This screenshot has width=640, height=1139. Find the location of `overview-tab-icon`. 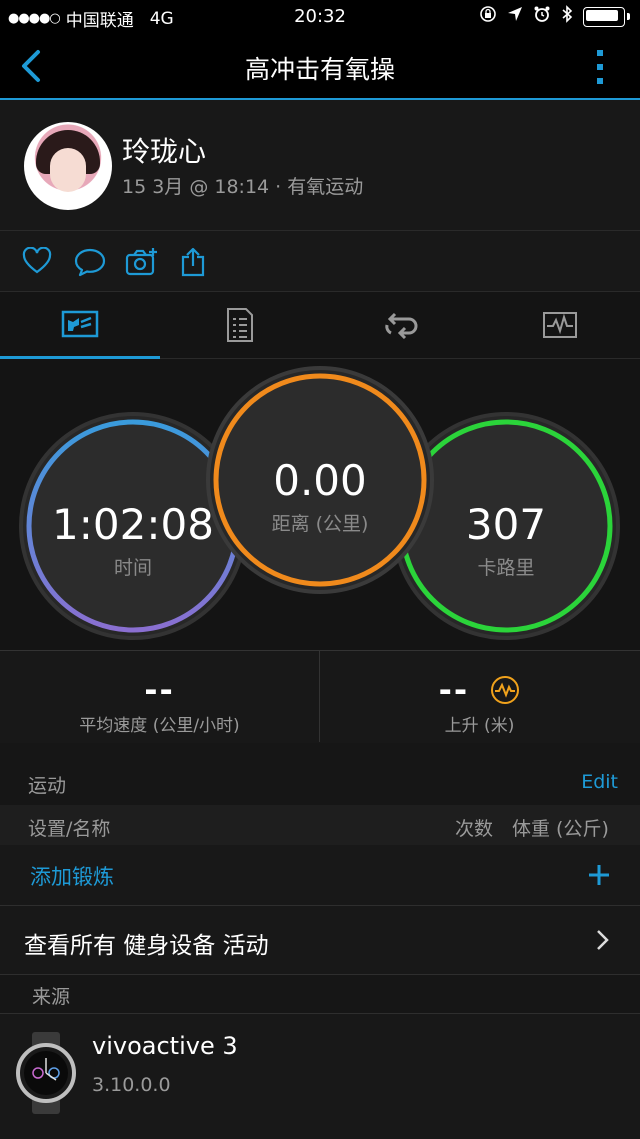

overview-tab-icon is located at coordinates (80, 324).